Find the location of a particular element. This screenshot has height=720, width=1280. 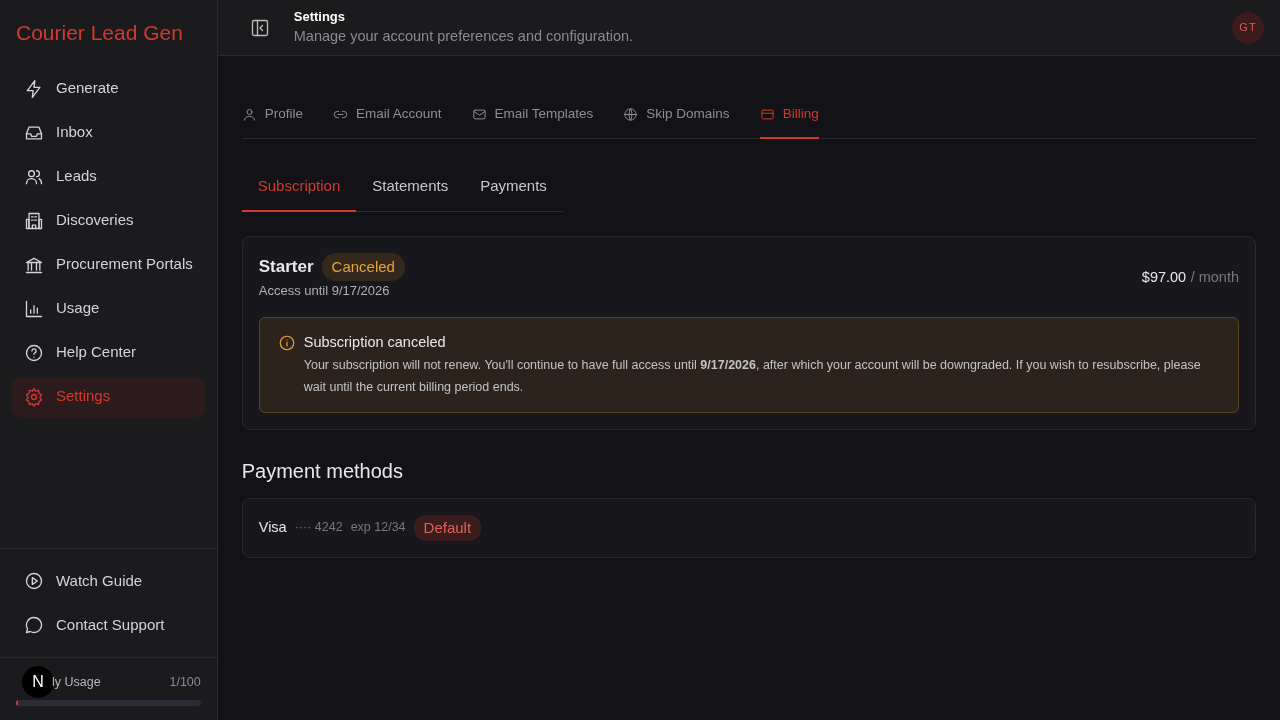

user-icon is located at coordinates (249, 114).